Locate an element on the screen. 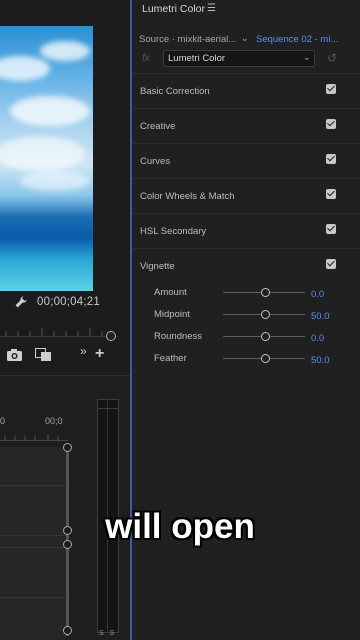 Image resolution: width=360 pixels, height=640 pixels. vignette-midpoint-label: Midpoint is located at coordinates (172, 314).